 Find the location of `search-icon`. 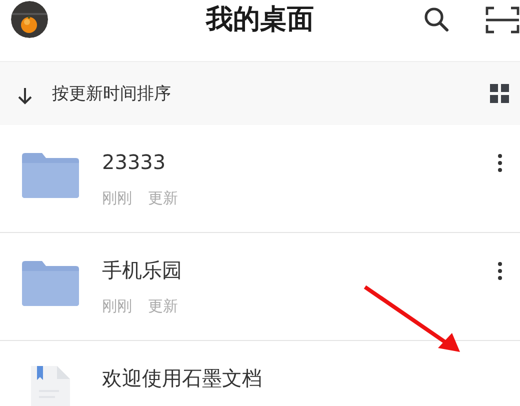

search-icon is located at coordinates (436, 19).